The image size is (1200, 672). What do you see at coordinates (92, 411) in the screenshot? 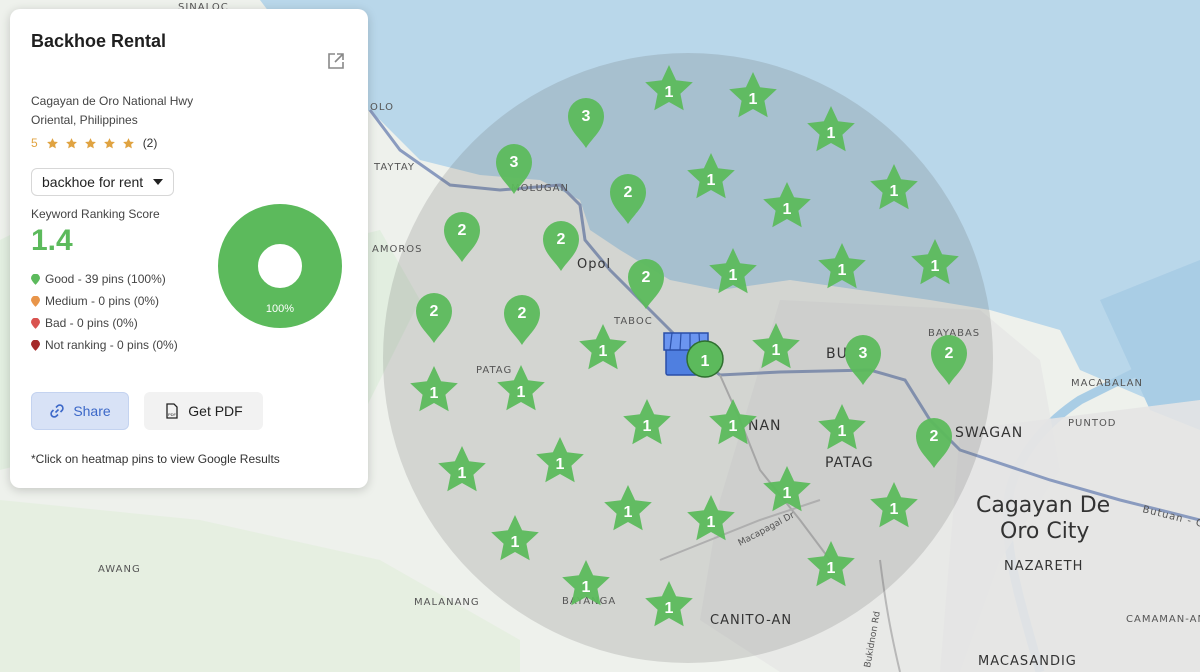
I see `share-label: Share` at bounding box center [92, 411].